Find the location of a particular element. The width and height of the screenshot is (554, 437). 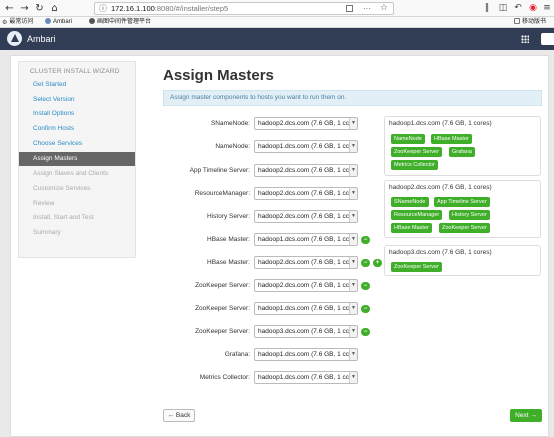

sidebar-item-install-start-test: Install, Start and Test is located at coordinates (63, 217).